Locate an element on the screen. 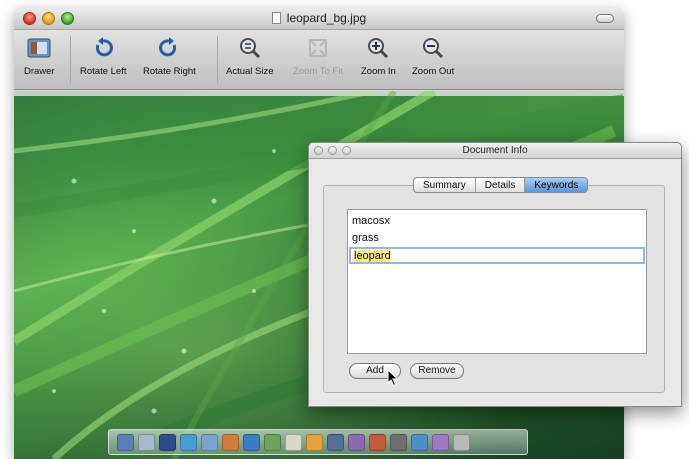 Image resolution: width=689 pixels, height=459 pixels. safari-dock-icon is located at coordinates (188, 442).